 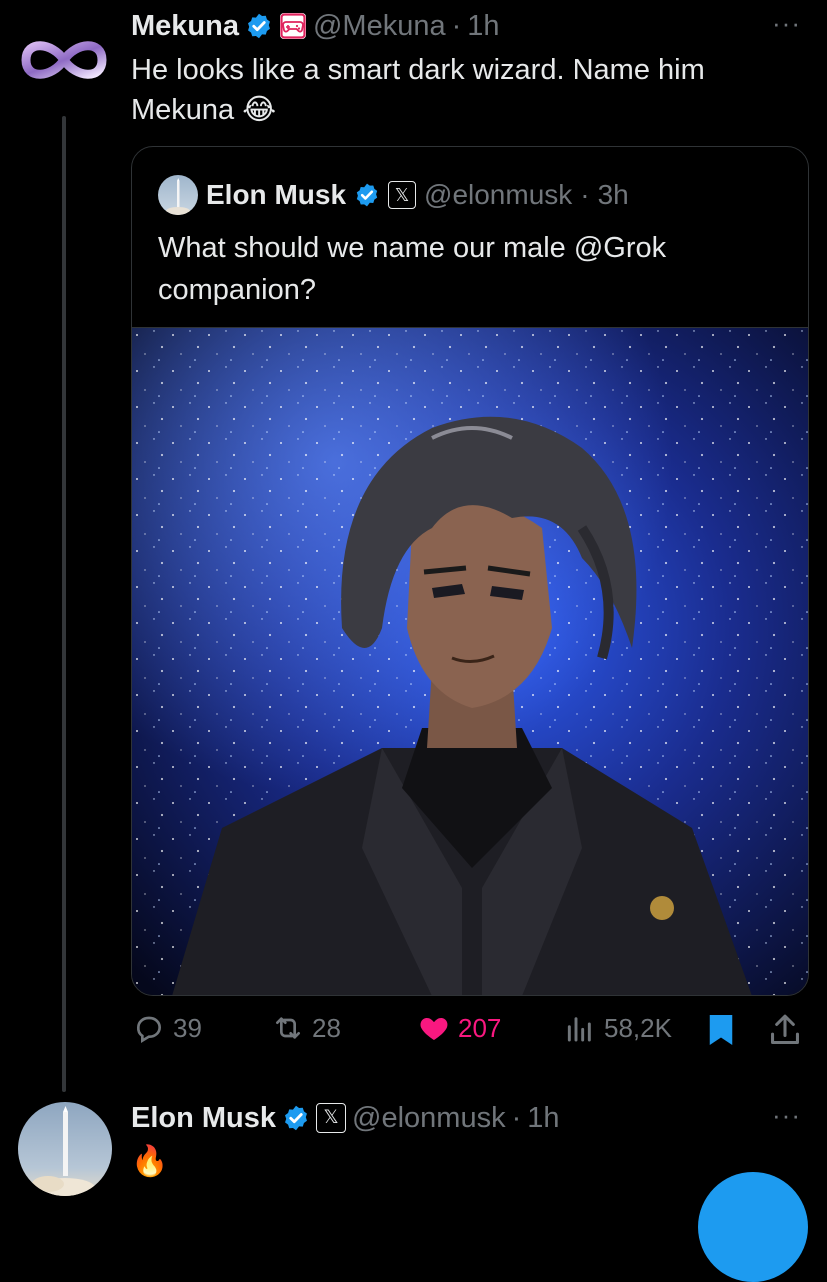 What do you see at coordinates (434, 1029) in the screenshot?
I see `heart-filled-icon` at bounding box center [434, 1029].